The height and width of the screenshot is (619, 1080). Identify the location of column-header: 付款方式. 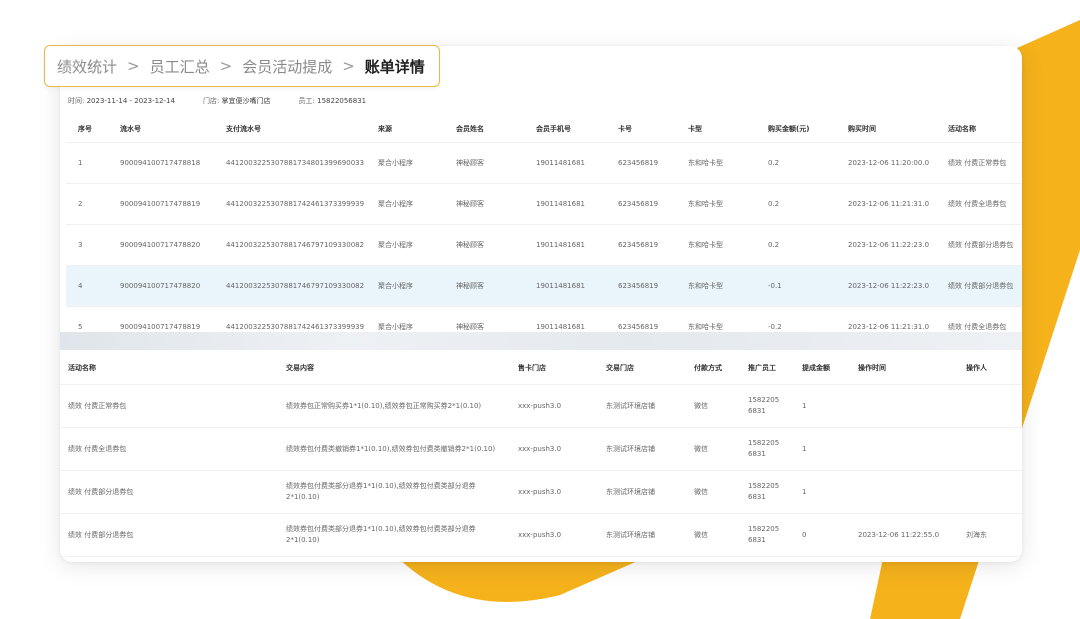
(708, 368).